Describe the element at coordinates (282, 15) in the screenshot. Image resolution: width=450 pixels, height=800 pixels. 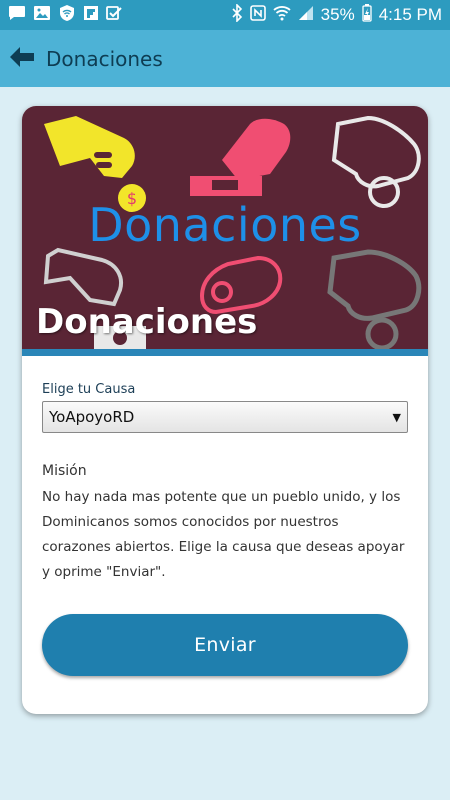
I see `wifi-icon` at that location.